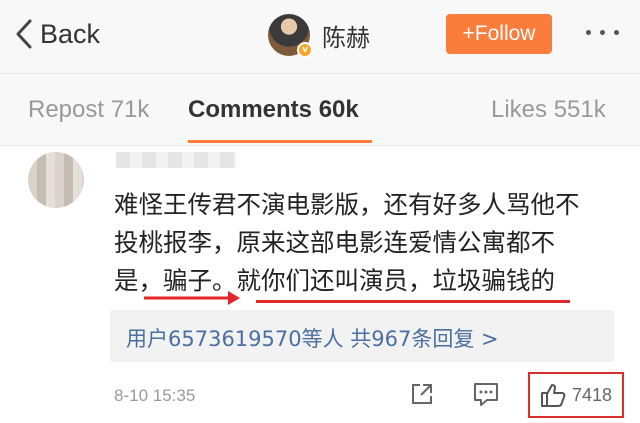 The image size is (640, 423). Describe the element at coordinates (24, 34) in the screenshot. I see `chevron-left-icon` at that location.